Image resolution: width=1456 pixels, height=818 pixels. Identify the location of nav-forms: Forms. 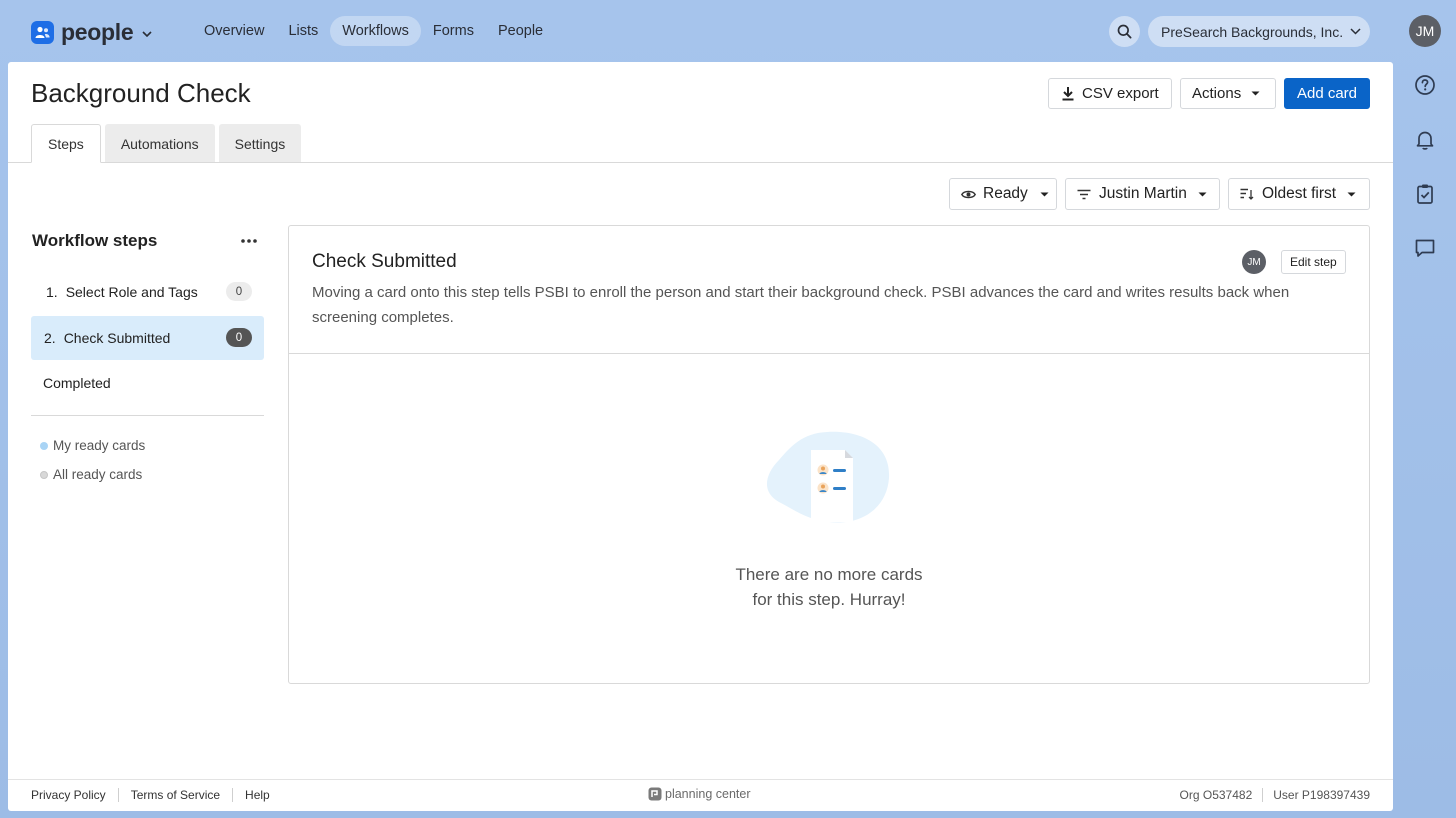
(453, 31).